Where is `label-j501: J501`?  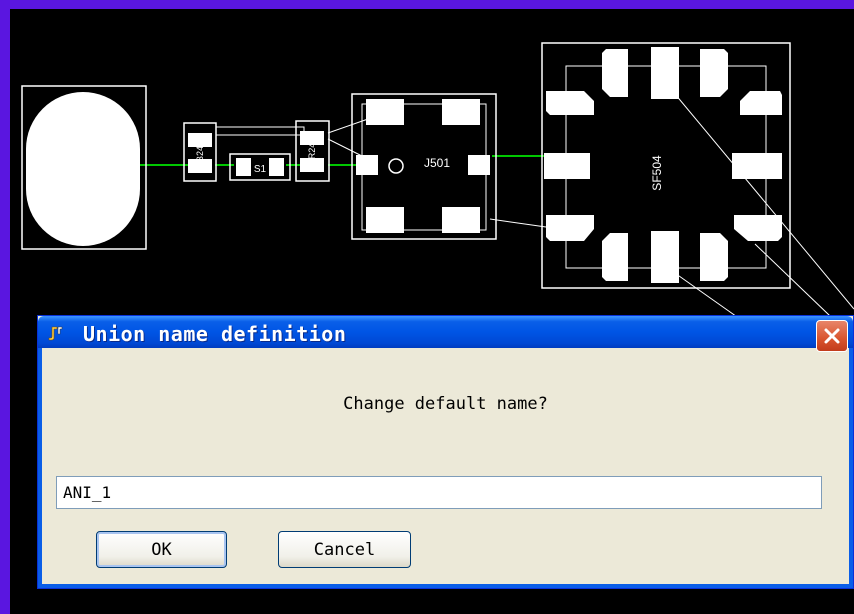 label-j501: J501 is located at coordinates (437, 163).